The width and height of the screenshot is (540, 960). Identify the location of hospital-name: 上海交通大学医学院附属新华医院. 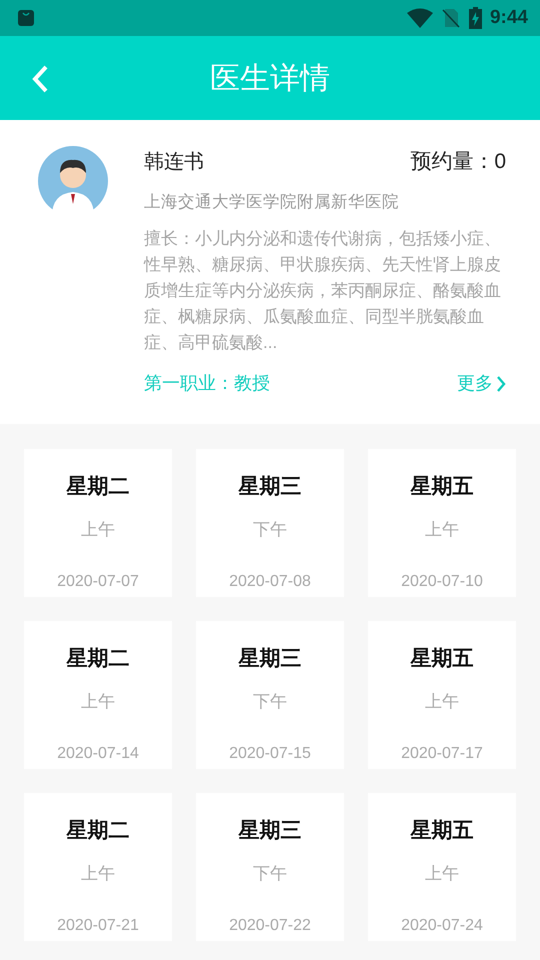
(272, 202).